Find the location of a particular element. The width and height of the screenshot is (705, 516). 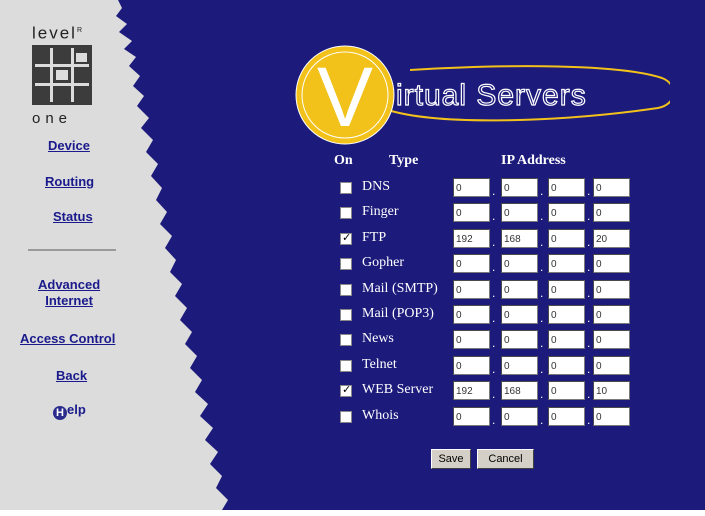

server-type-label: Telnet is located at coordinates (379, 364).